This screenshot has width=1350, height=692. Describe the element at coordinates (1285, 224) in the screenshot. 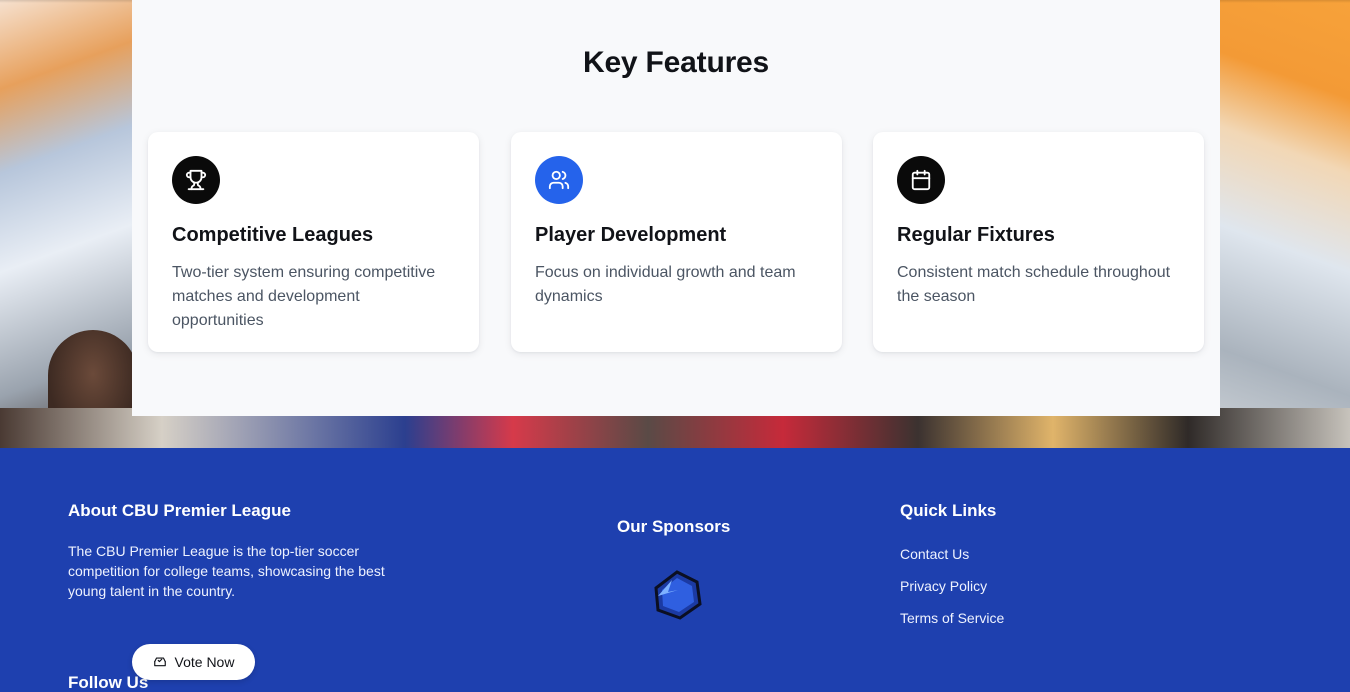

I see `hero-photo-right-edge` at that location.